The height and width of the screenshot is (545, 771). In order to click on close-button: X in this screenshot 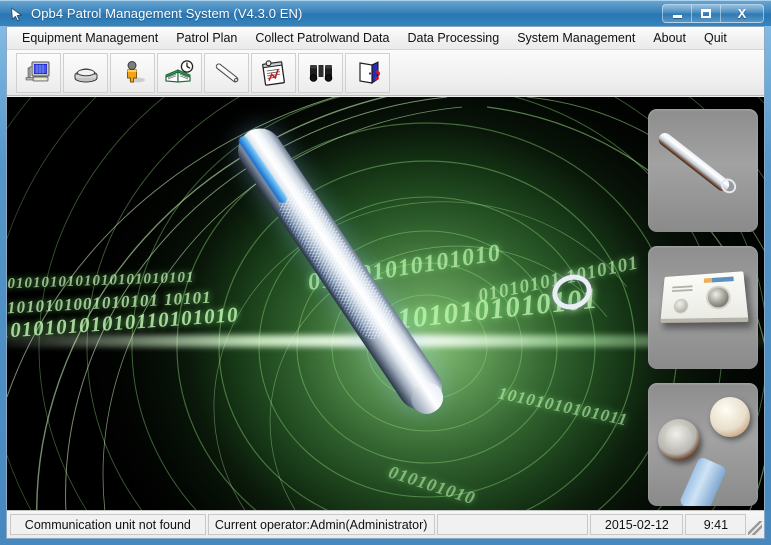, I will do `click(742, 13)`.